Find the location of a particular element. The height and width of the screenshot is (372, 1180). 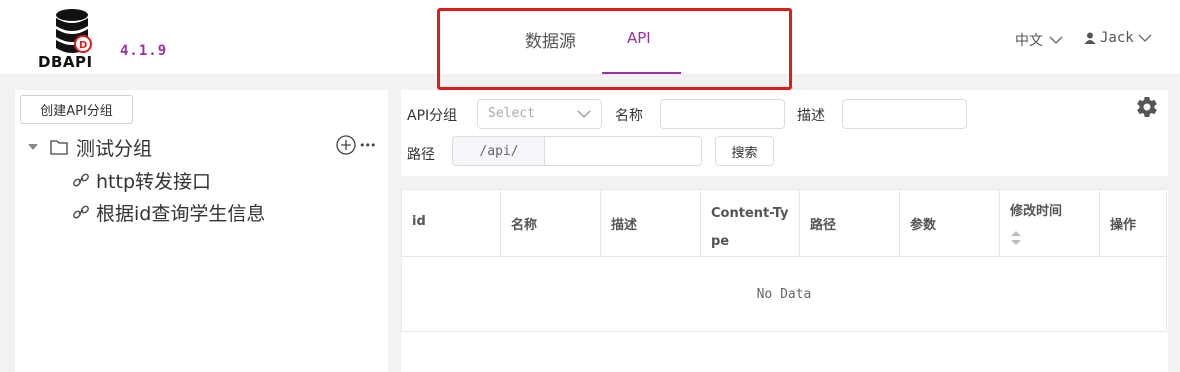

sort-icon is located at coordinates (1016, 238).